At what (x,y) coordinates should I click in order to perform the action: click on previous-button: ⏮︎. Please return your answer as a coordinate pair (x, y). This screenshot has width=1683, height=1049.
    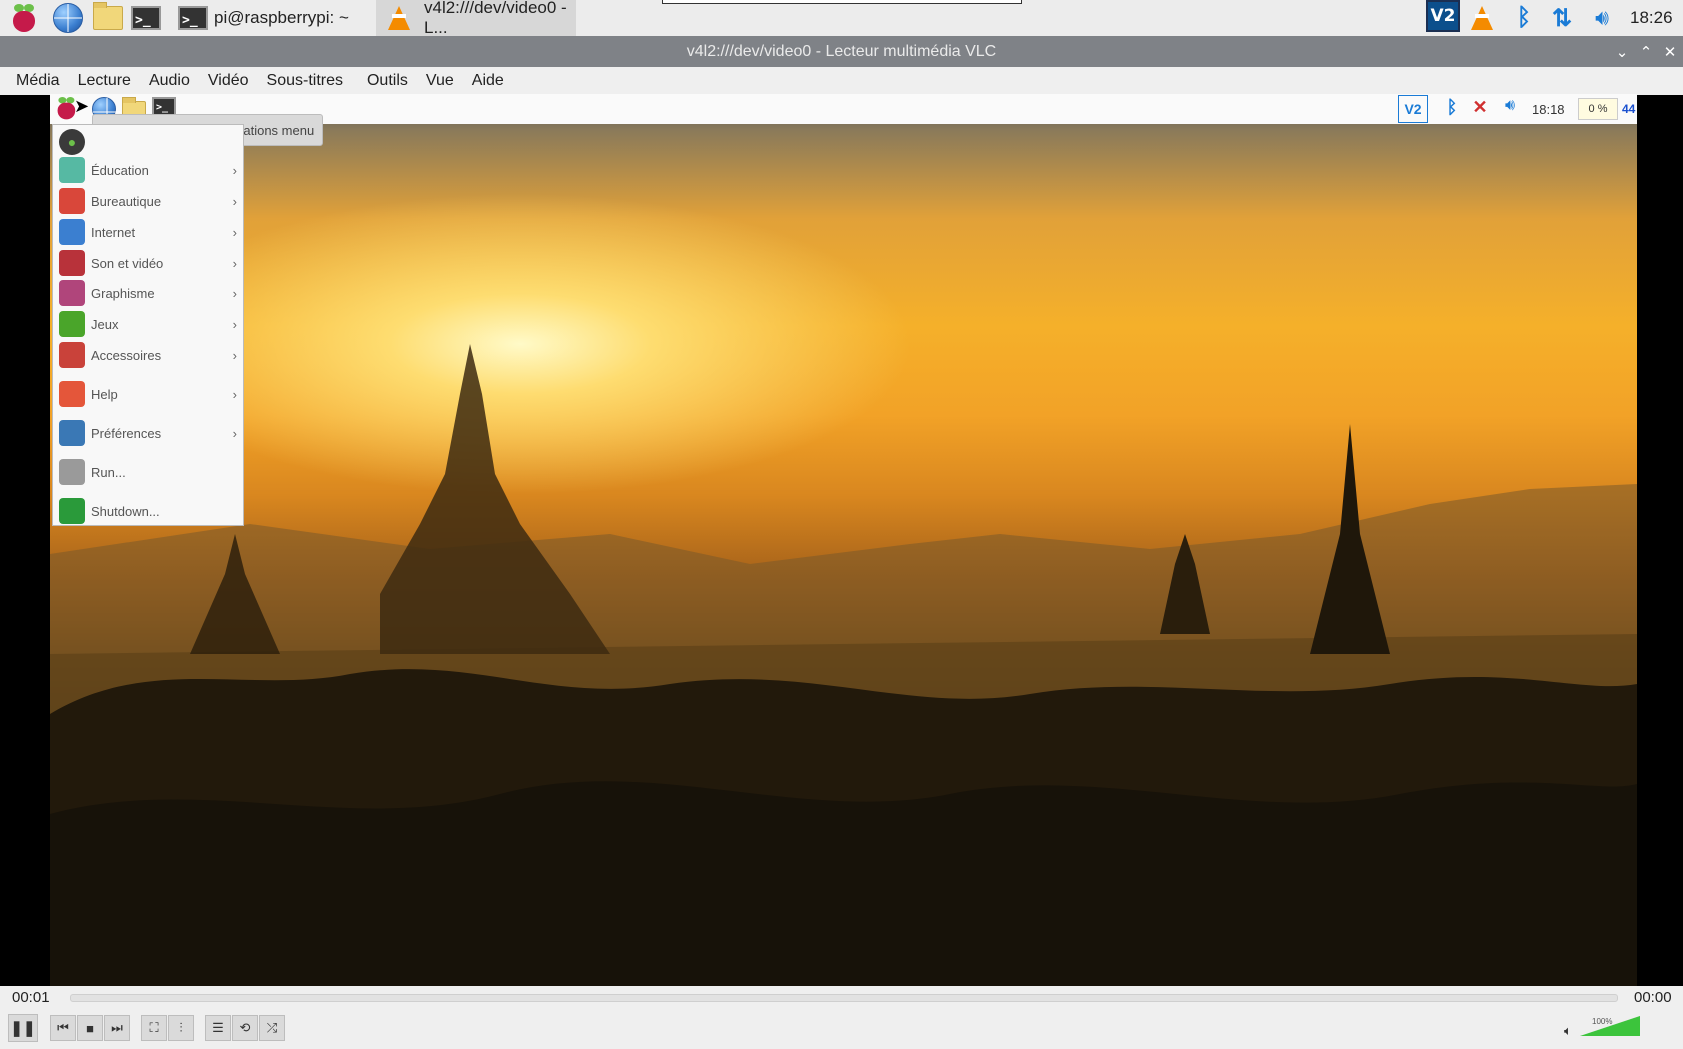
    Looking at the image, I should click on (63, 1028).